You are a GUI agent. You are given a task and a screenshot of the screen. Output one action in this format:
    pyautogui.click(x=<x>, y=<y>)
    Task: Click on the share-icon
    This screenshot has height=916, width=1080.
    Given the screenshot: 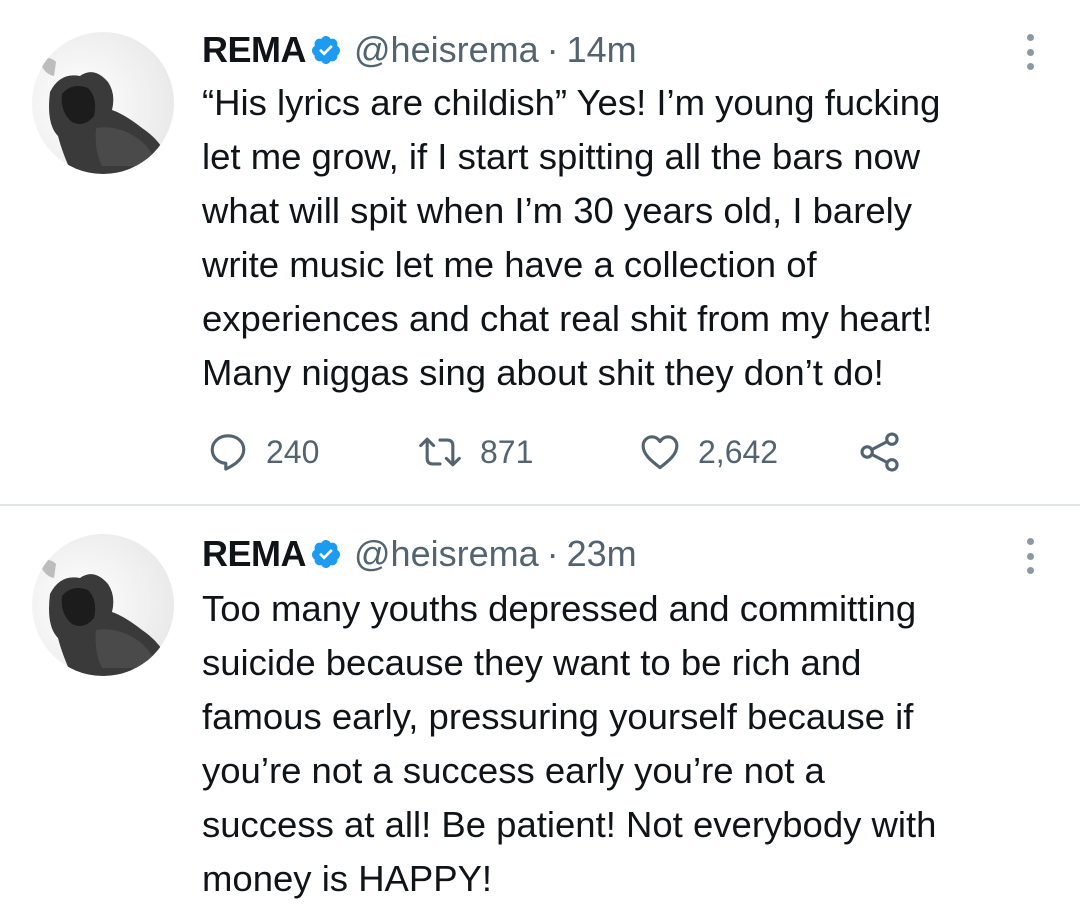 What is the action you would take?
    pyautogui.click(x=879, y=452)
    